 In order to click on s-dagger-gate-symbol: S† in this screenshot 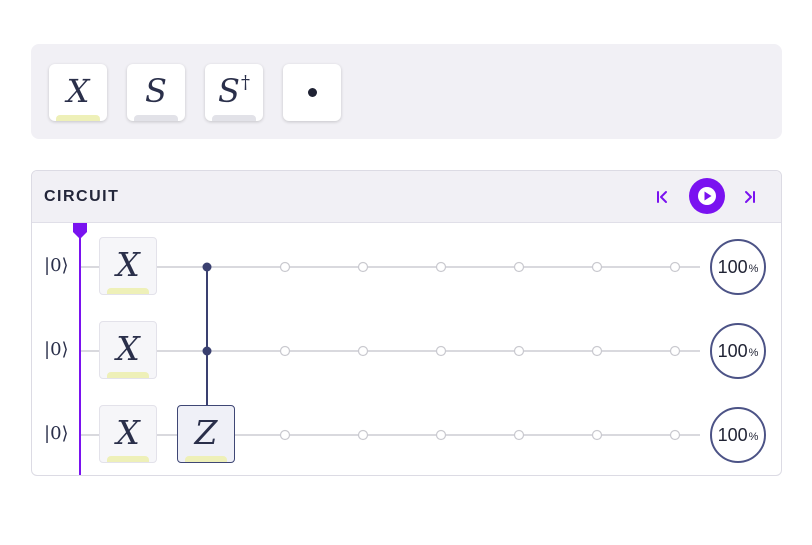, I will do `click(234, 90)`.